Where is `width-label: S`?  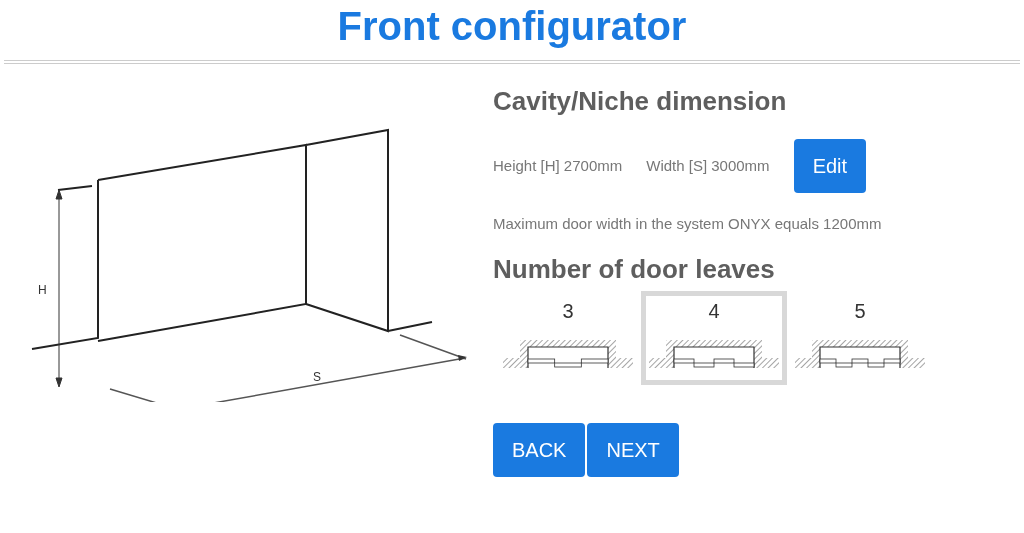
width-label: S is located at coordinates (317, 377).